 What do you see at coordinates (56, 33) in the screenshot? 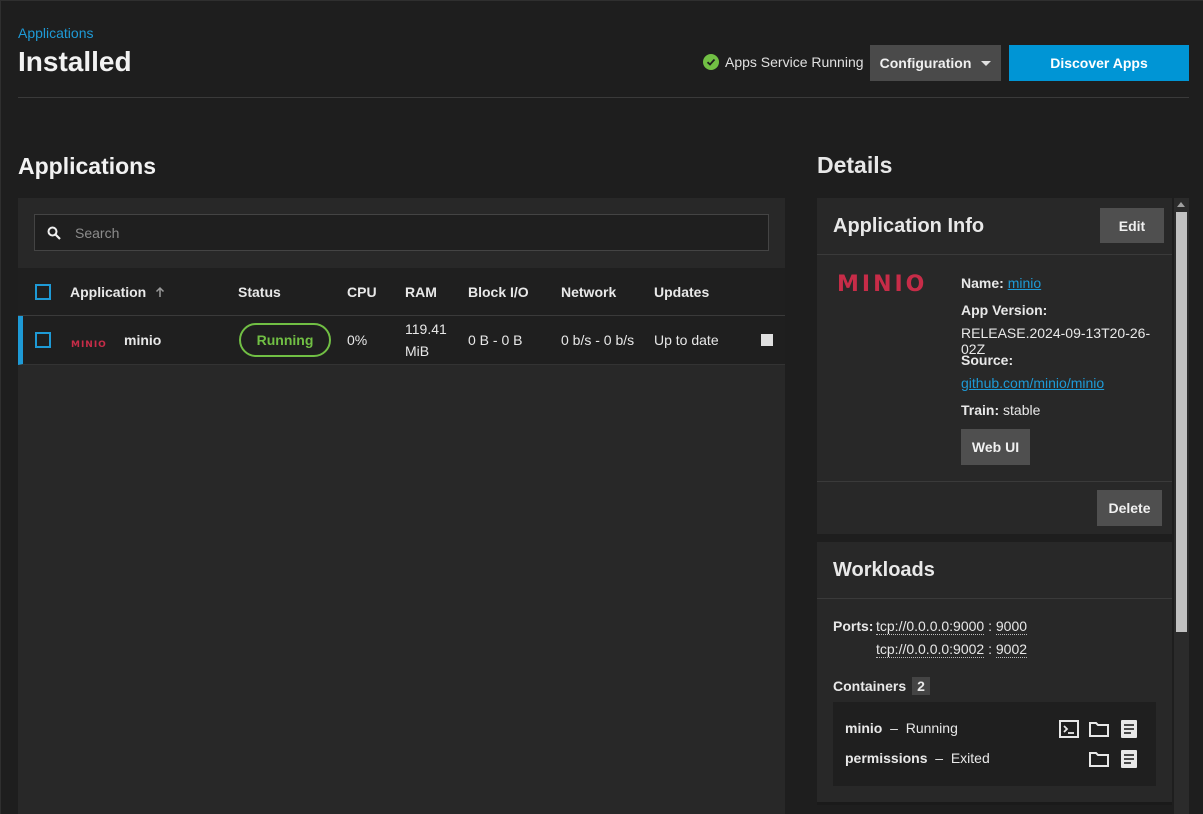
I see `breadcrumb-applications: Applications` at bounding box center [56, 33].